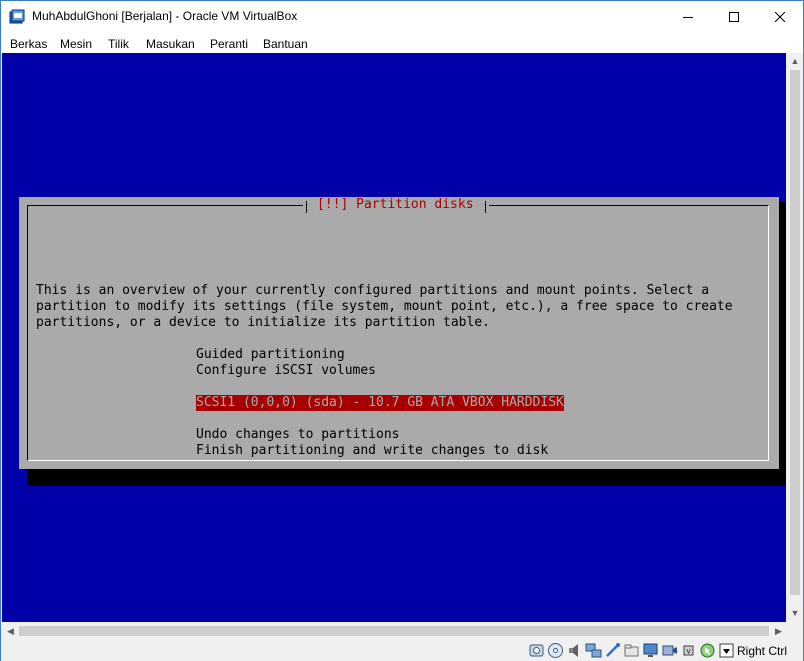 This screenshot has height=661, width=804. What do you see at coordinates (298, 435) in the screenshot?
I see `option-undo-changes: Undo changes to partitions` at bounding box center [298, 435].